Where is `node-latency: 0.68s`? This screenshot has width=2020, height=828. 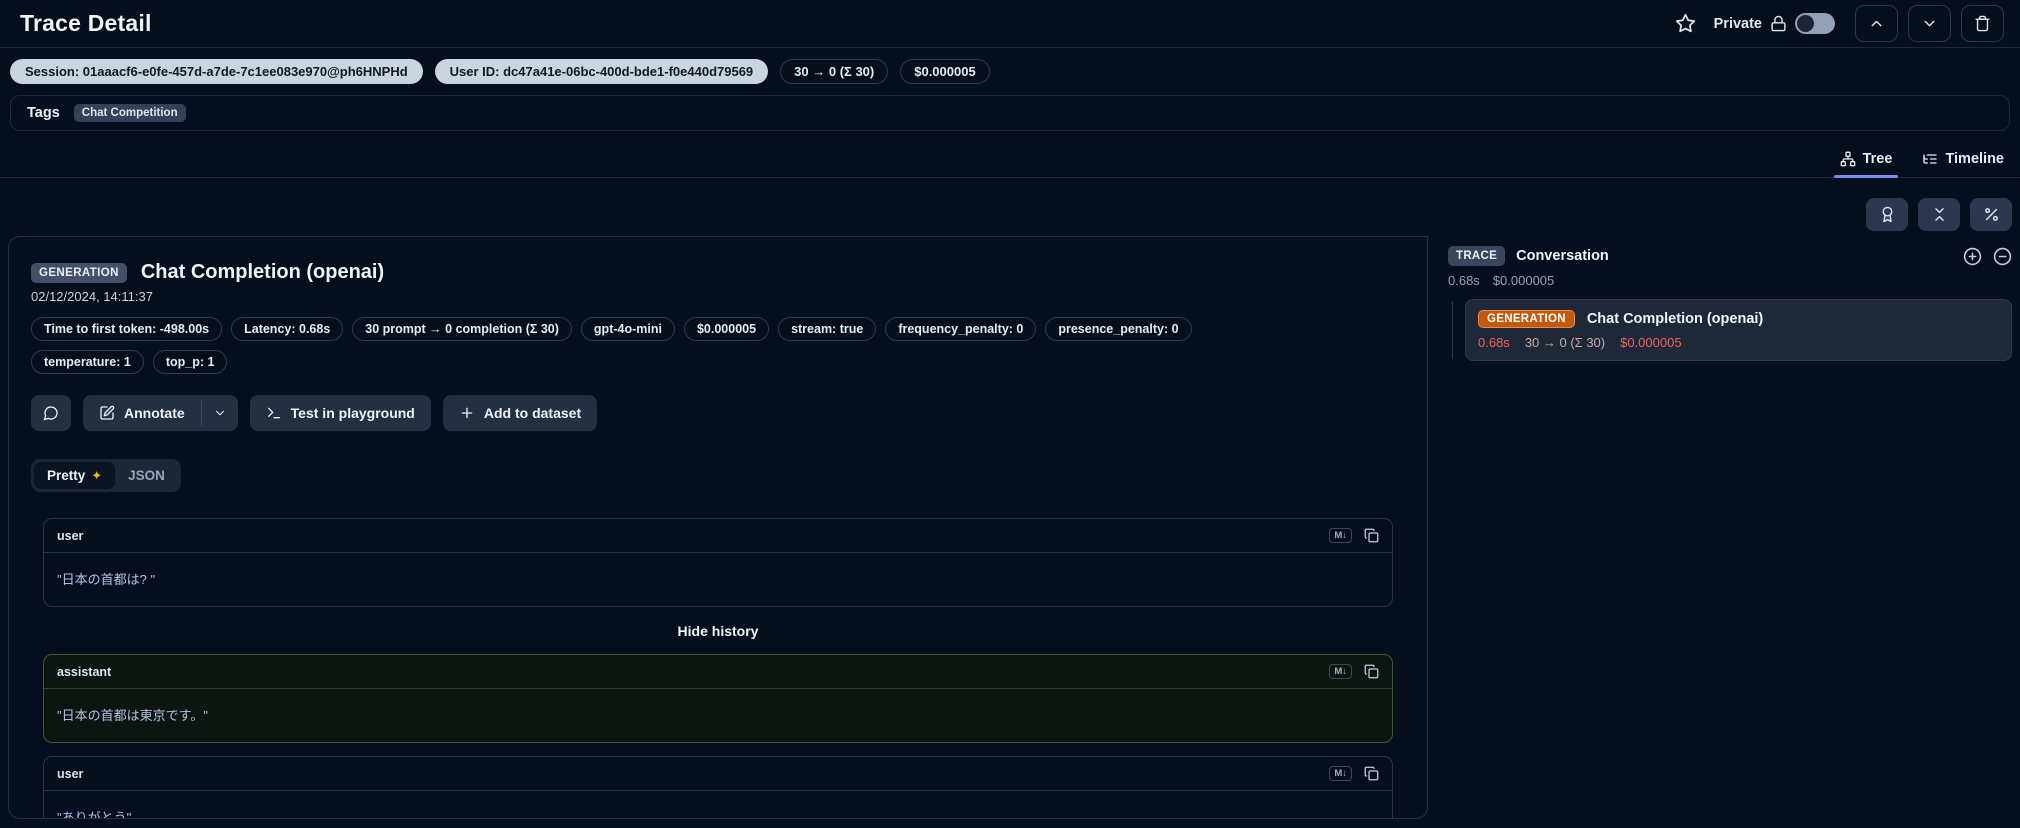 node-latency: 0.68s is located at coordinates (1494, 342).